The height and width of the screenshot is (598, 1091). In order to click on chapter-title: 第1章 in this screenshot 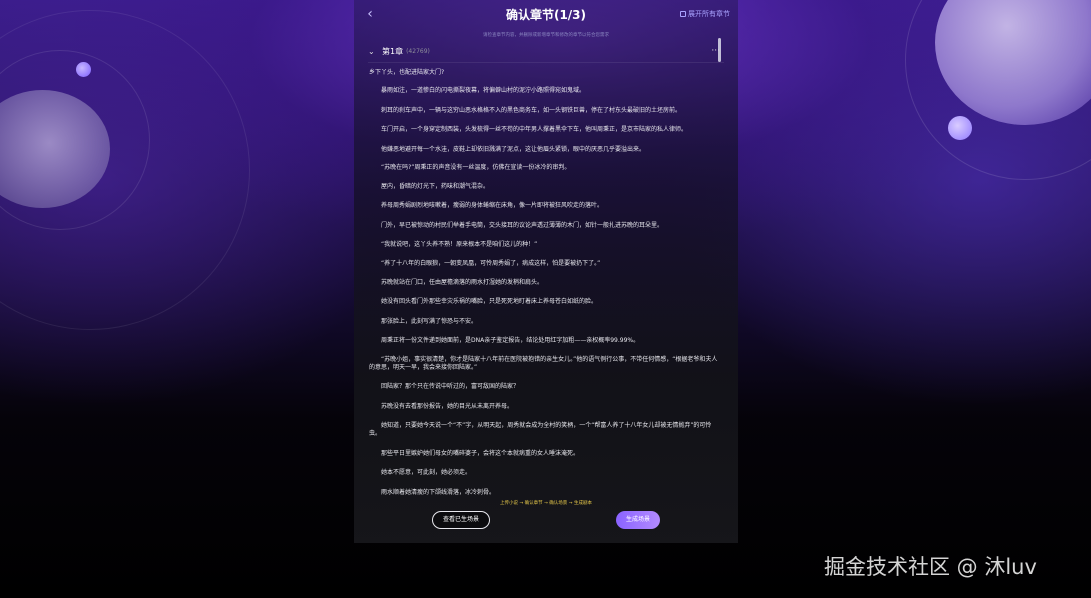, I will do `click(393, 51)`.